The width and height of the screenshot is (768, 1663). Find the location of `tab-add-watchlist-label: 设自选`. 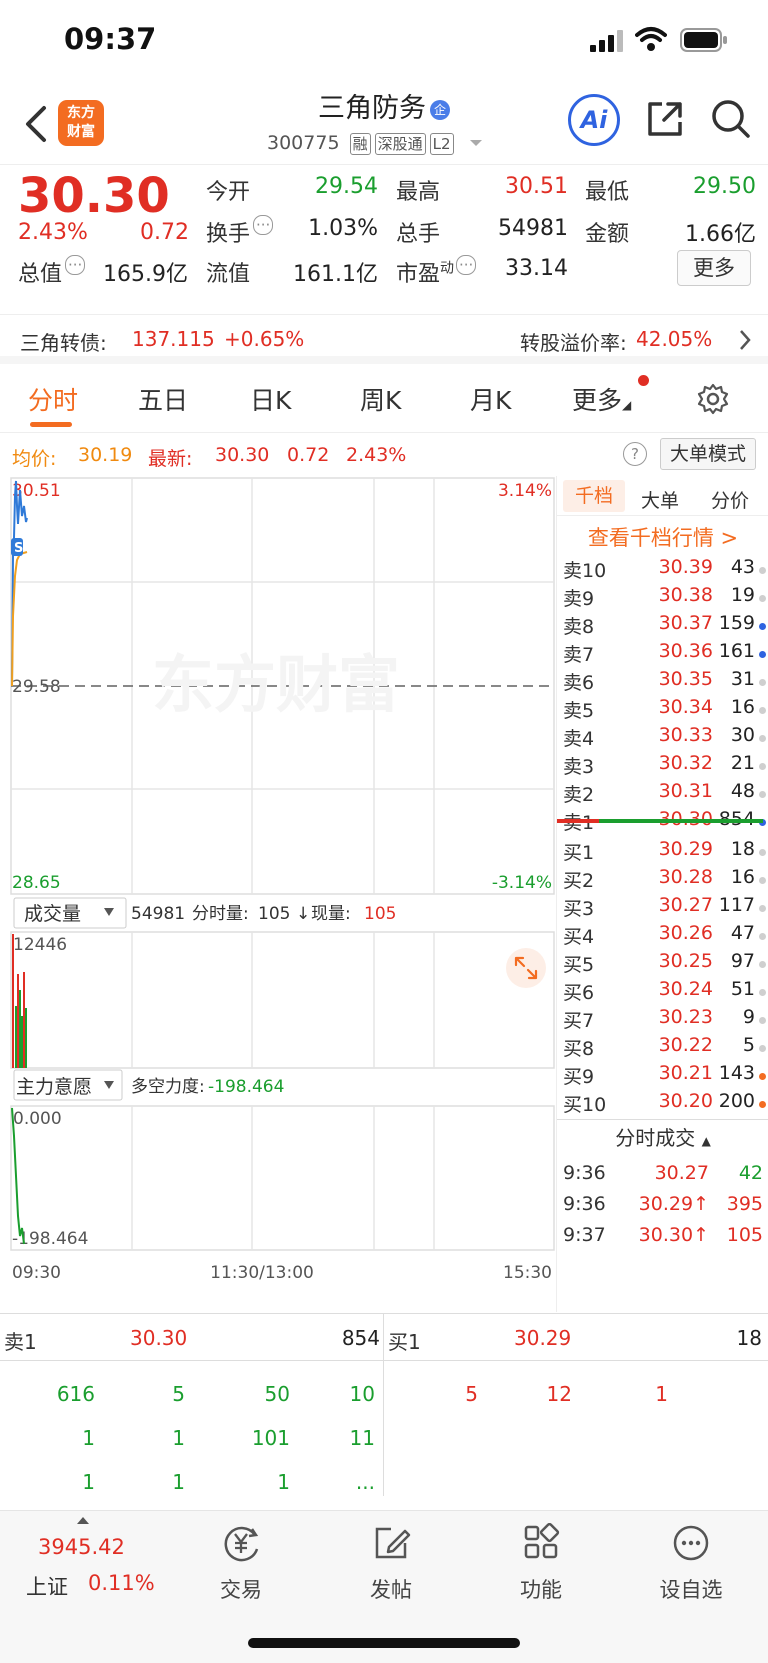

tab-add-watchlist-label: 设自选 is located at coordinates (691, 1590).